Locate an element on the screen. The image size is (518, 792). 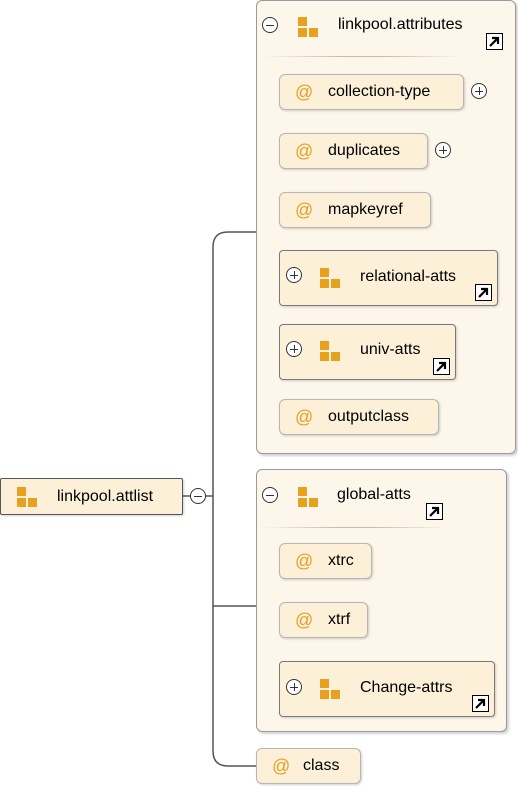
group-title: global-atts is located at coordinates (374, 494).